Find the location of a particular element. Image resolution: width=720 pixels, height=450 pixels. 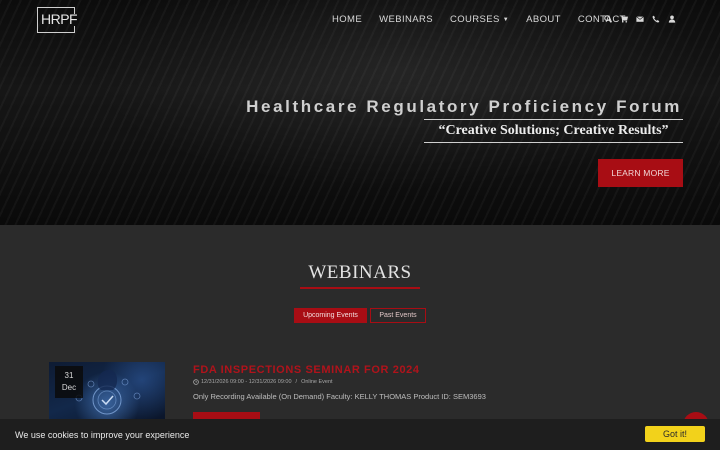

search-icon is located at coordinates (608, 19).